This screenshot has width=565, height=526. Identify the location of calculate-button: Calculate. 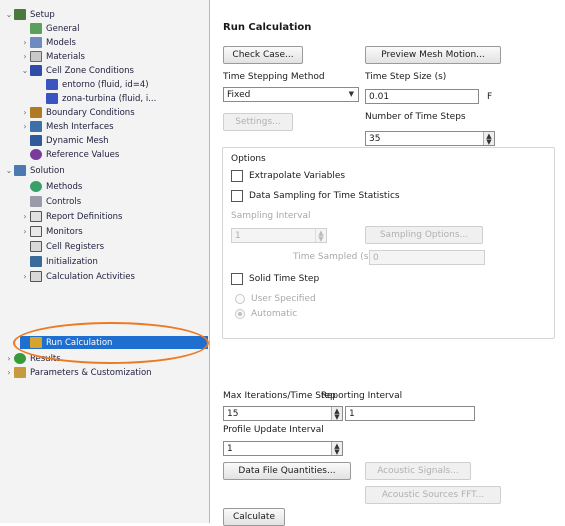
(254, 517).